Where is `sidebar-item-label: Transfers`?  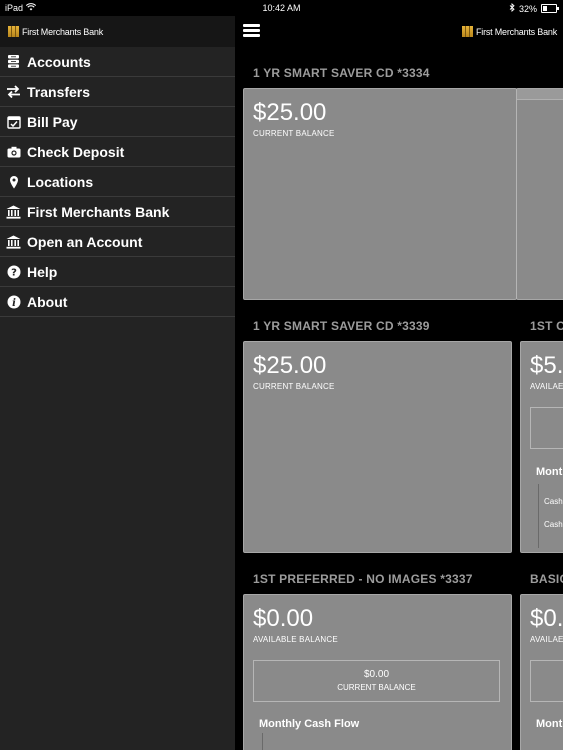 sidebar-item-label: Transfers is located at coordinates (59, 91).